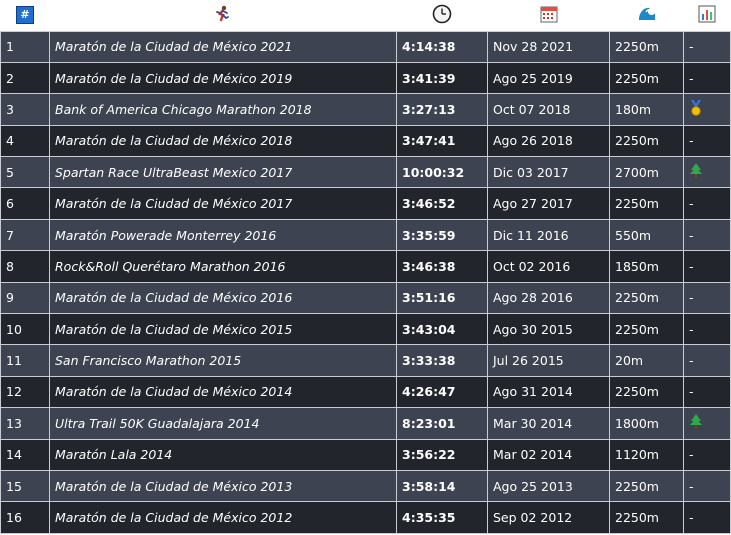  I want to click on race-name-link: Maratón de la Ciudad de México 2015, so click(223, 329).